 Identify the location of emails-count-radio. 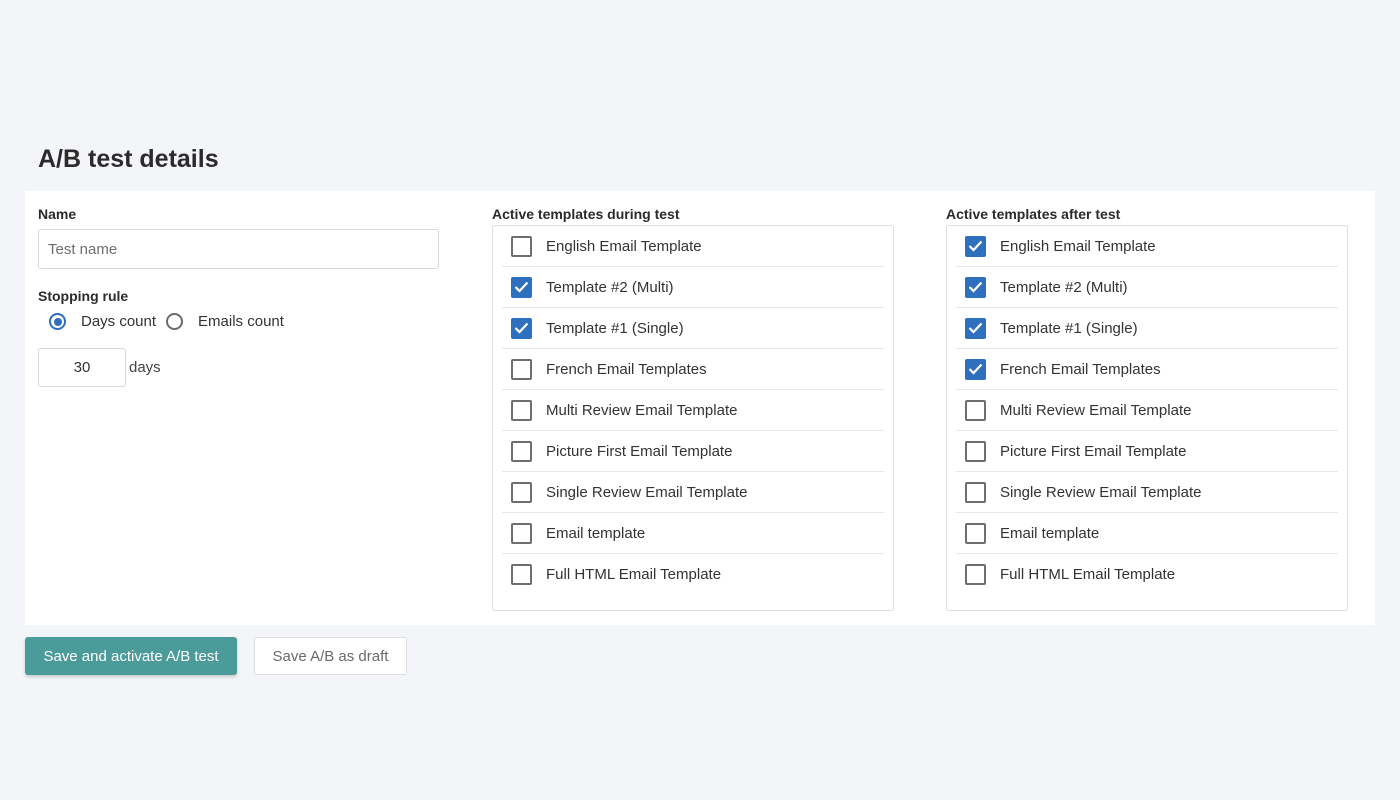
(175, 321).